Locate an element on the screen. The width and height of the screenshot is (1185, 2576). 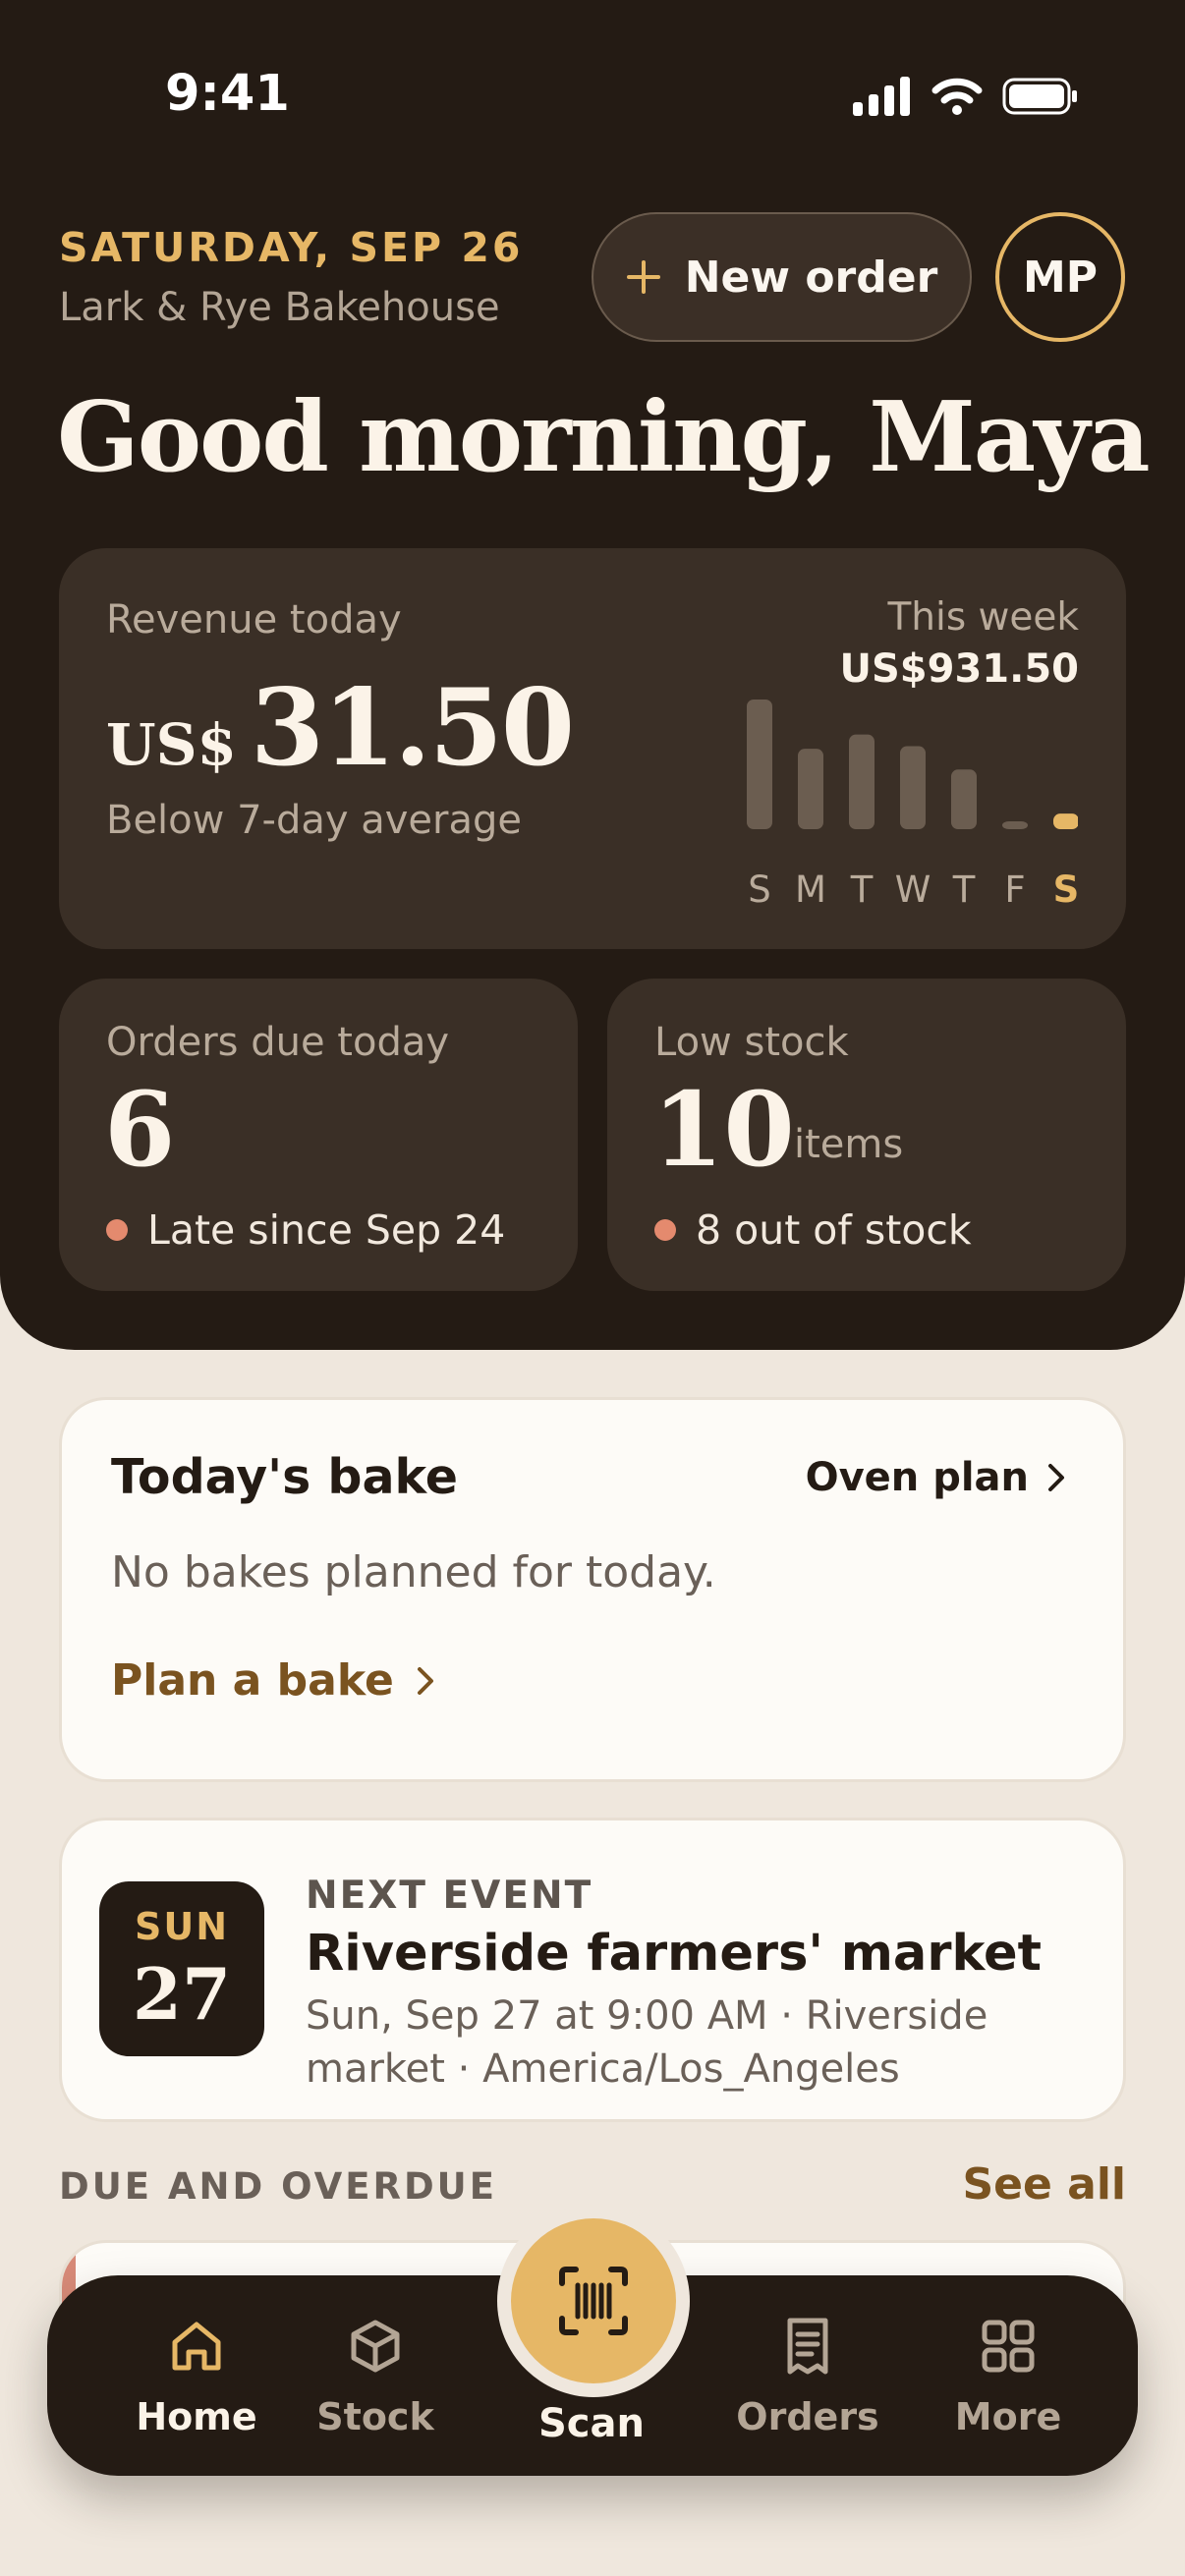
orders-due-card: Orders due today 6 Late since Sep 24 is located at coordinates (319, 1135).